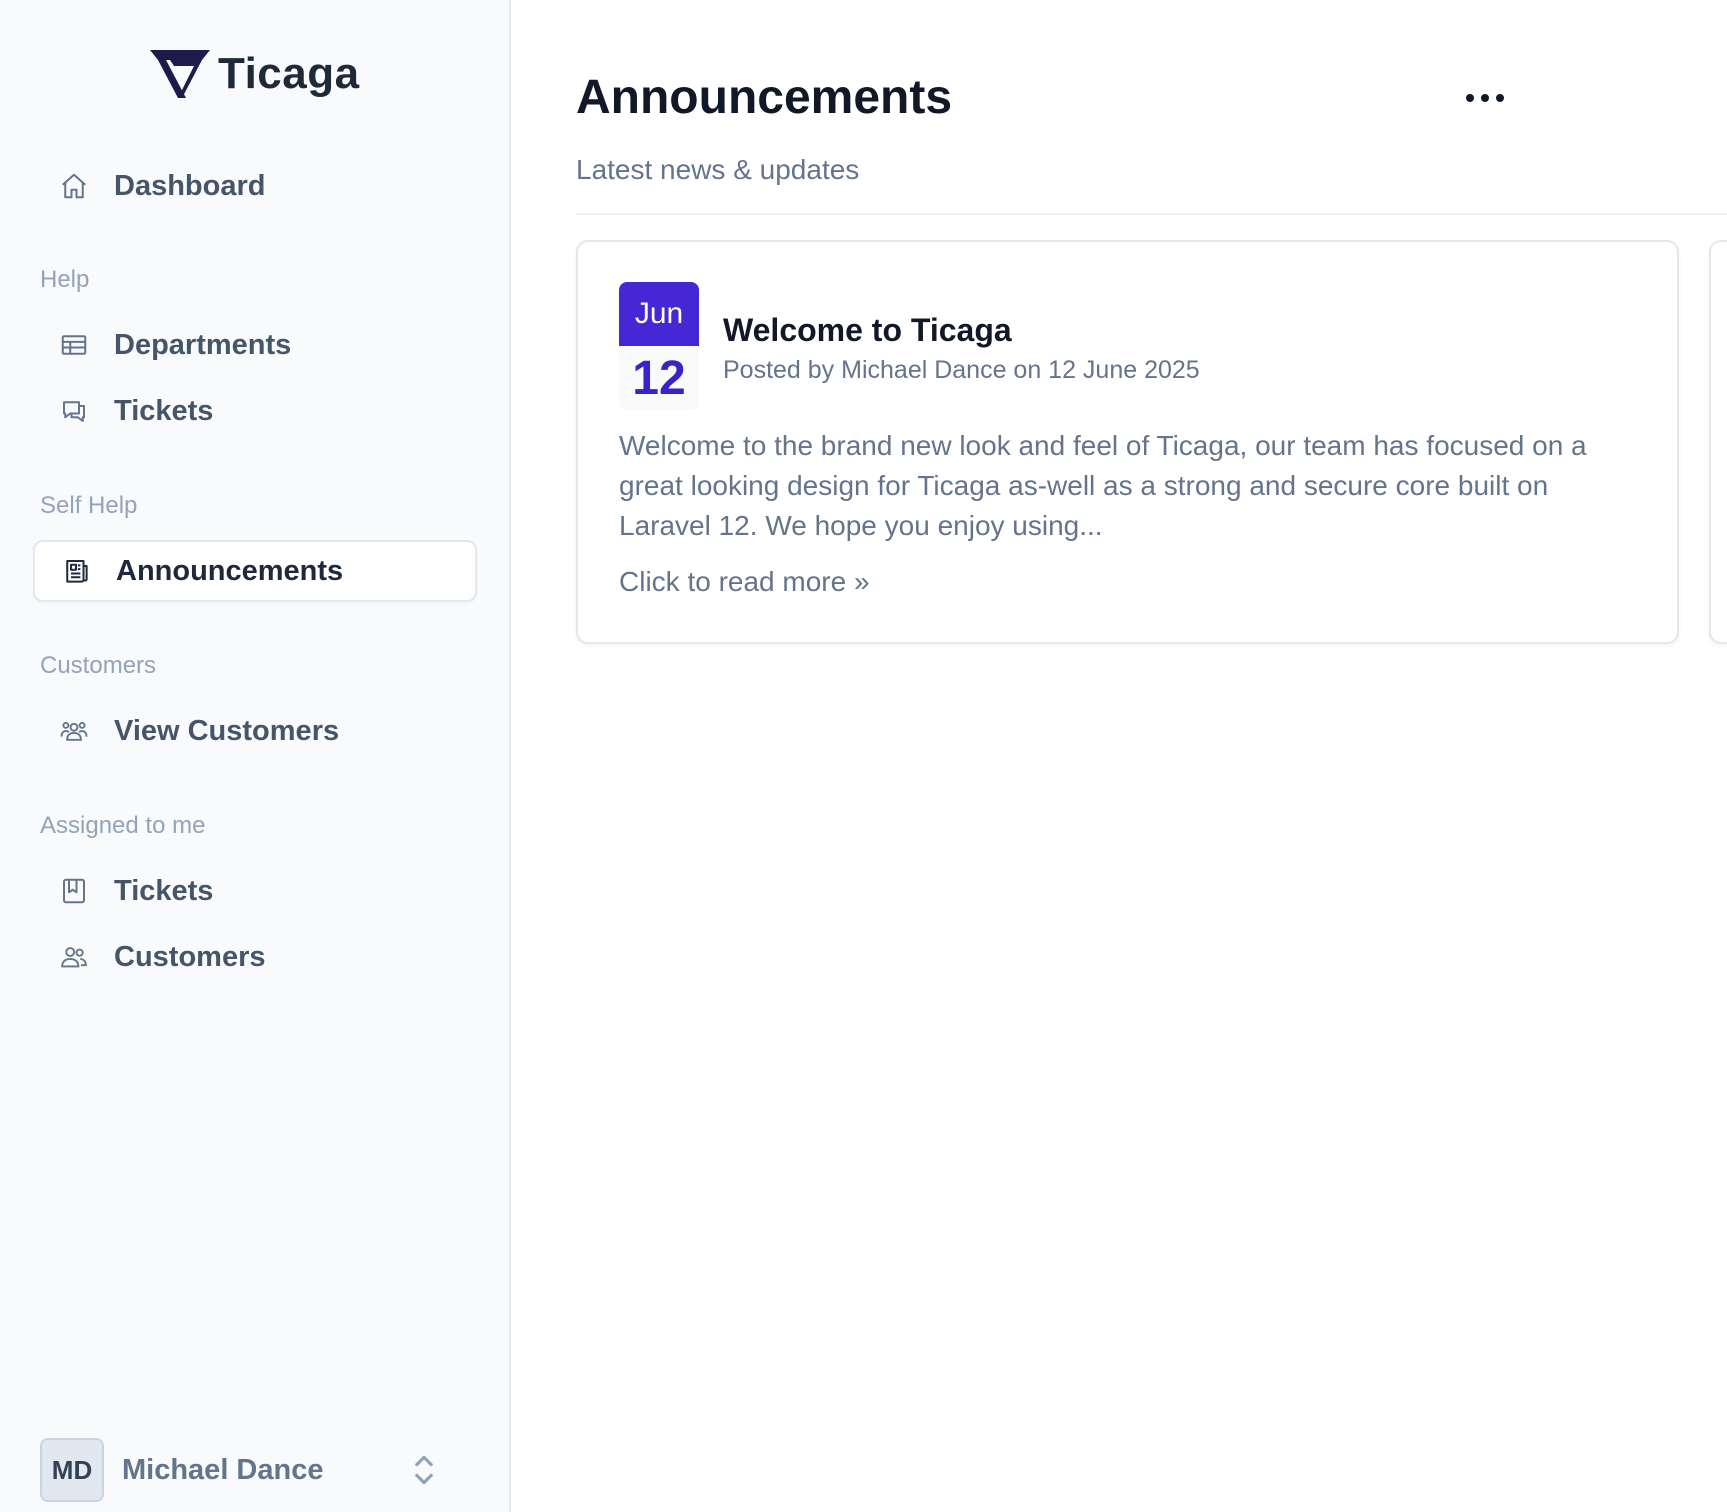  What do you see at coordinates (76, 571) in the screenshot?
I see `newspaper-icon` at bounding box center [76, 571].